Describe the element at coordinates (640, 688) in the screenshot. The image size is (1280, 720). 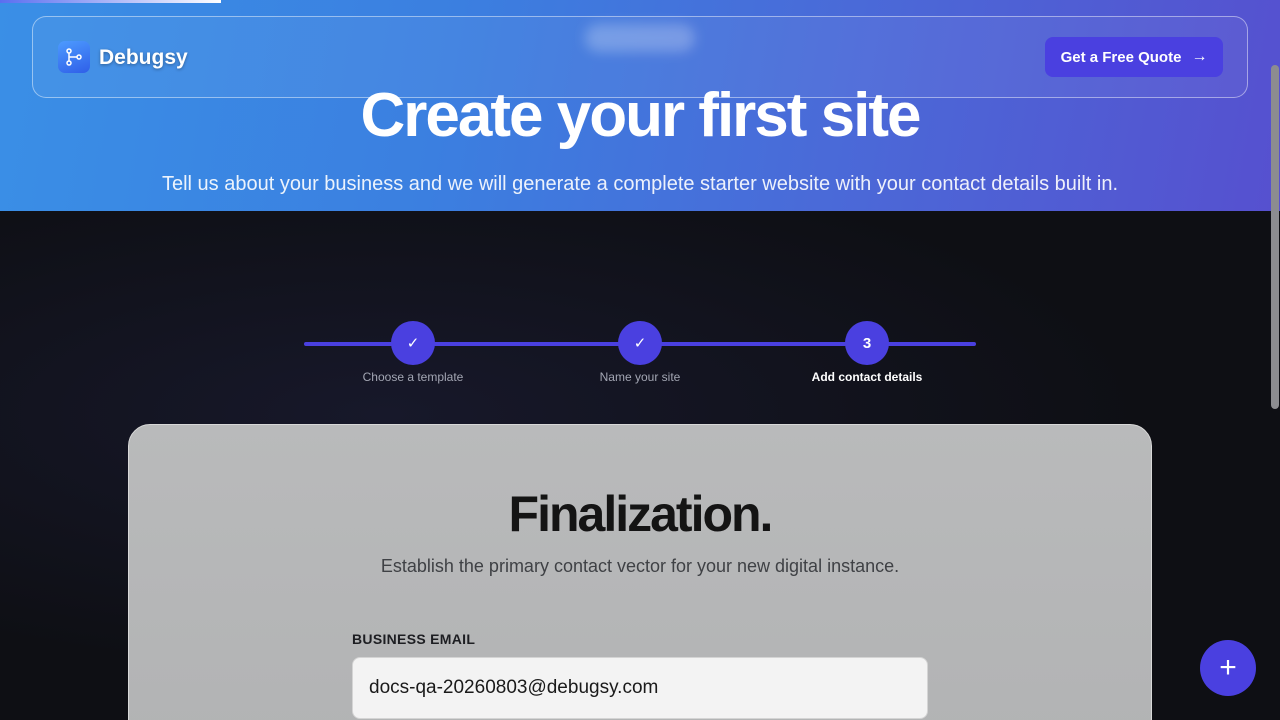
I see `business-email-field` at that location.